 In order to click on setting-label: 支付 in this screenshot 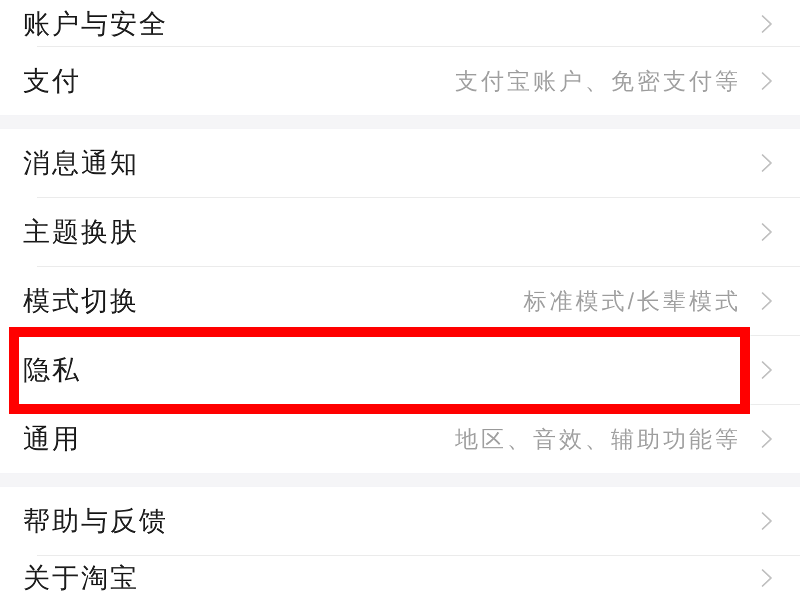, I will do `click(52, 81)`.